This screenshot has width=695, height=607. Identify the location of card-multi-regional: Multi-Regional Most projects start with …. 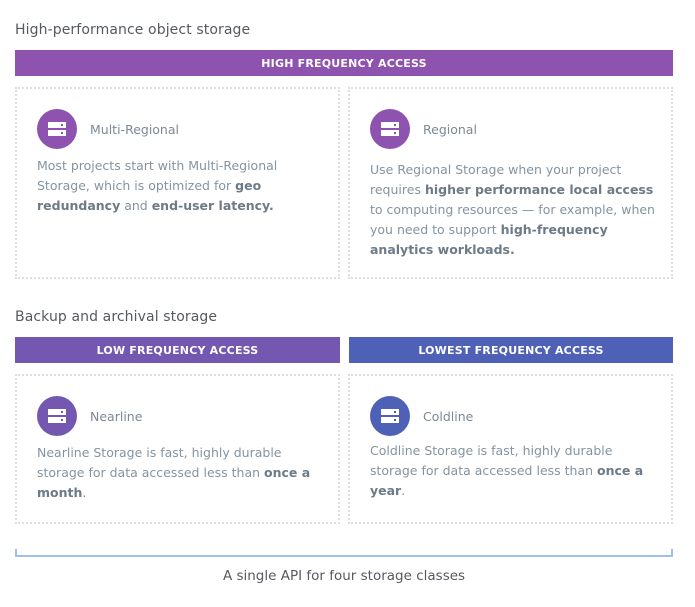
(177, 183).